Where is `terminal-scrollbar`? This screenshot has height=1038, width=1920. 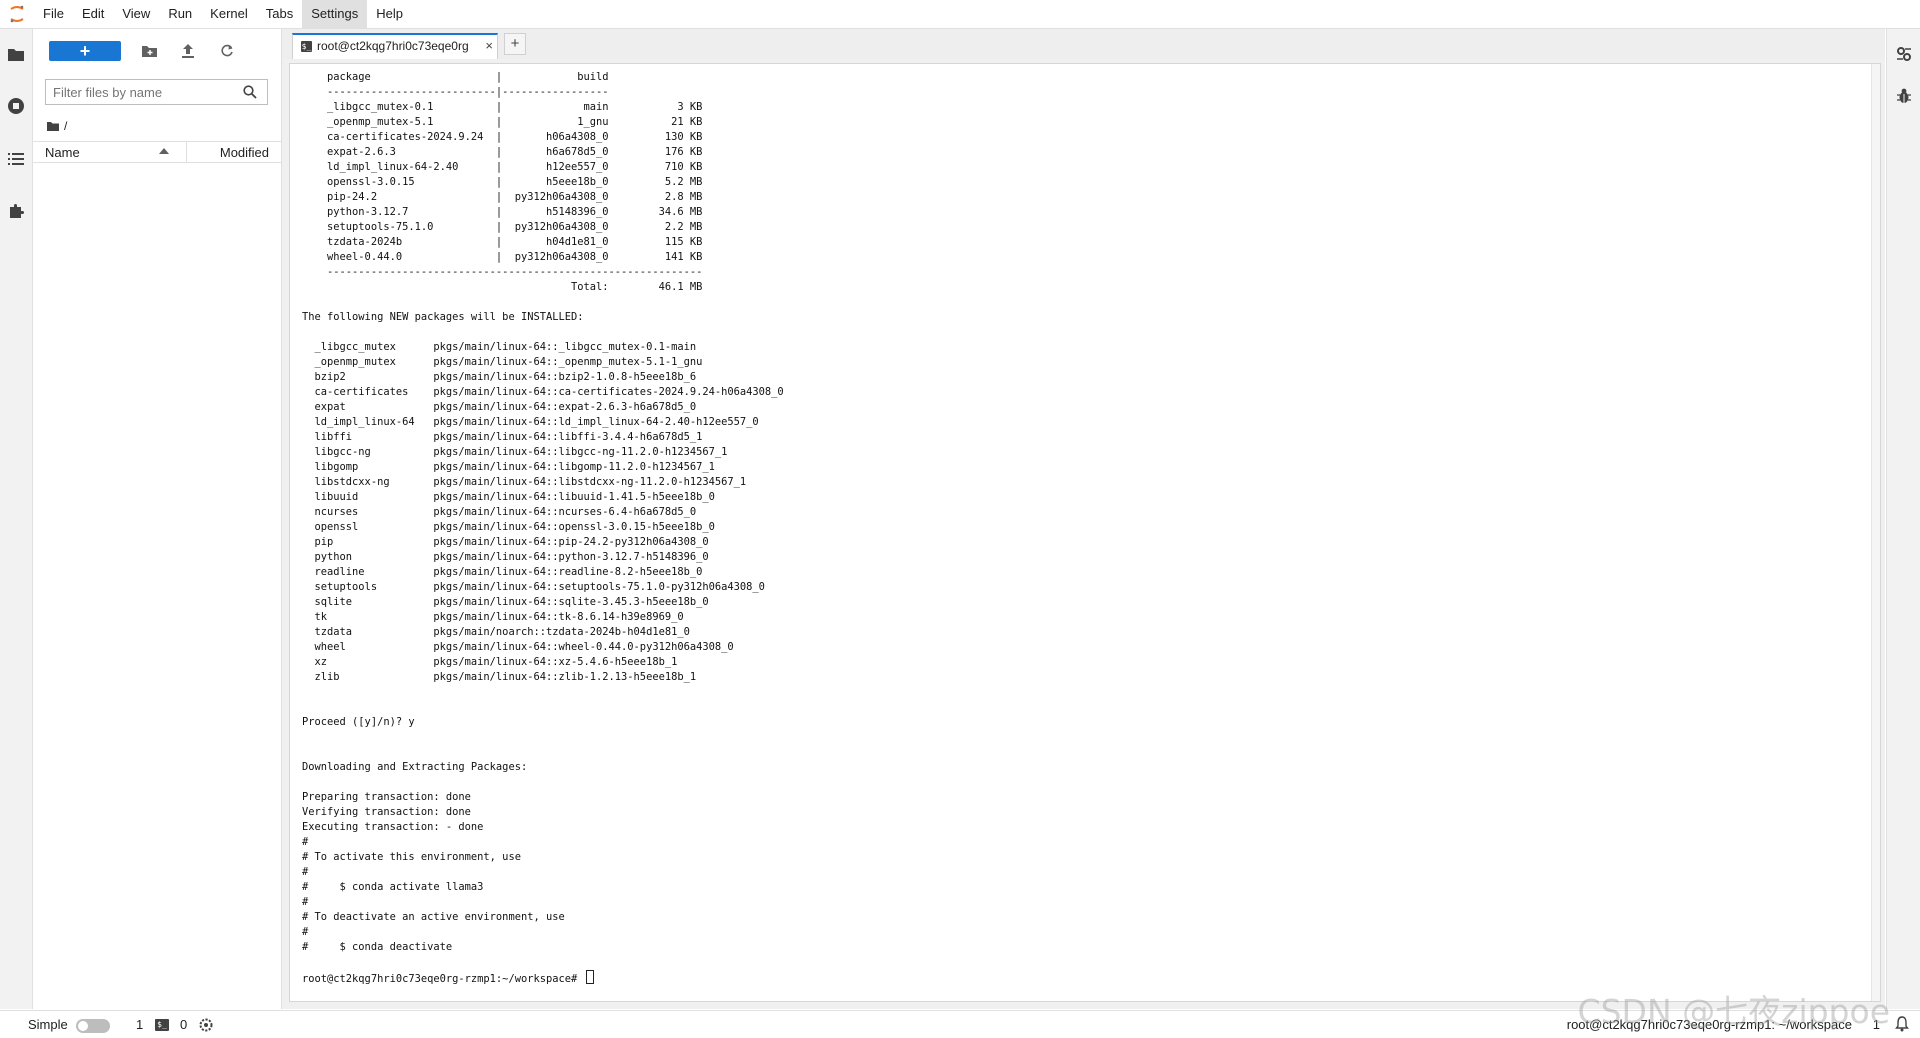 terminal-scrollbar is located at coordinates (1875, 532).